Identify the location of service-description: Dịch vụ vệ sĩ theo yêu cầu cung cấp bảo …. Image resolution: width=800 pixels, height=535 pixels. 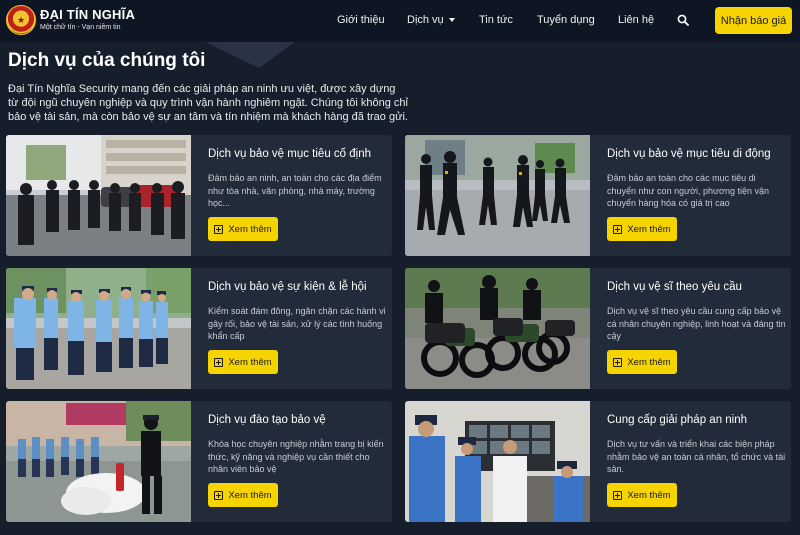
(696, 323).